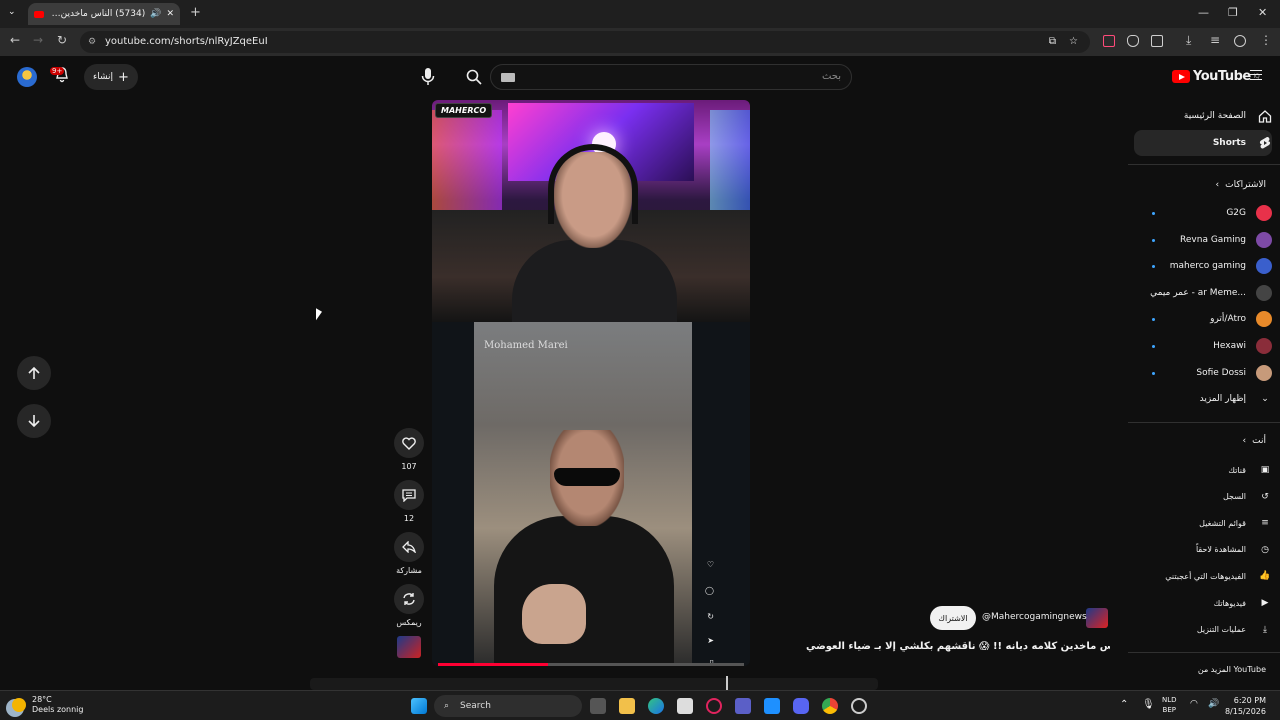  What do you see at coordinates (1215, 40) in the screenshot?
I see `media-icon: ≡` at bounding box center [1215, 40].